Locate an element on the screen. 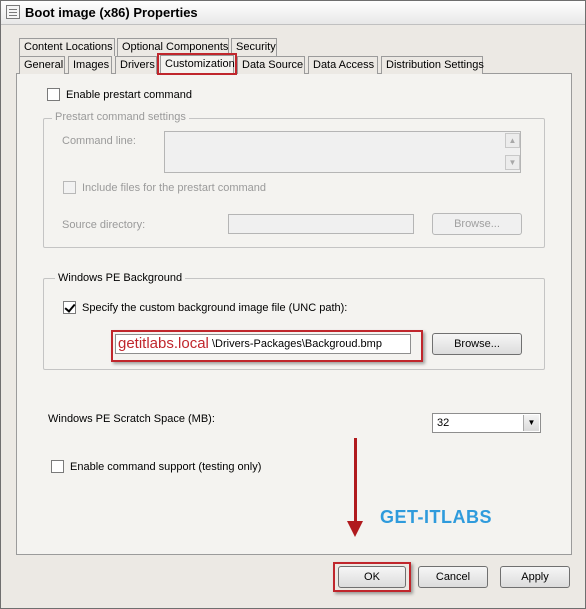  specify-background-checkbox is located at coordinates (69, 307).